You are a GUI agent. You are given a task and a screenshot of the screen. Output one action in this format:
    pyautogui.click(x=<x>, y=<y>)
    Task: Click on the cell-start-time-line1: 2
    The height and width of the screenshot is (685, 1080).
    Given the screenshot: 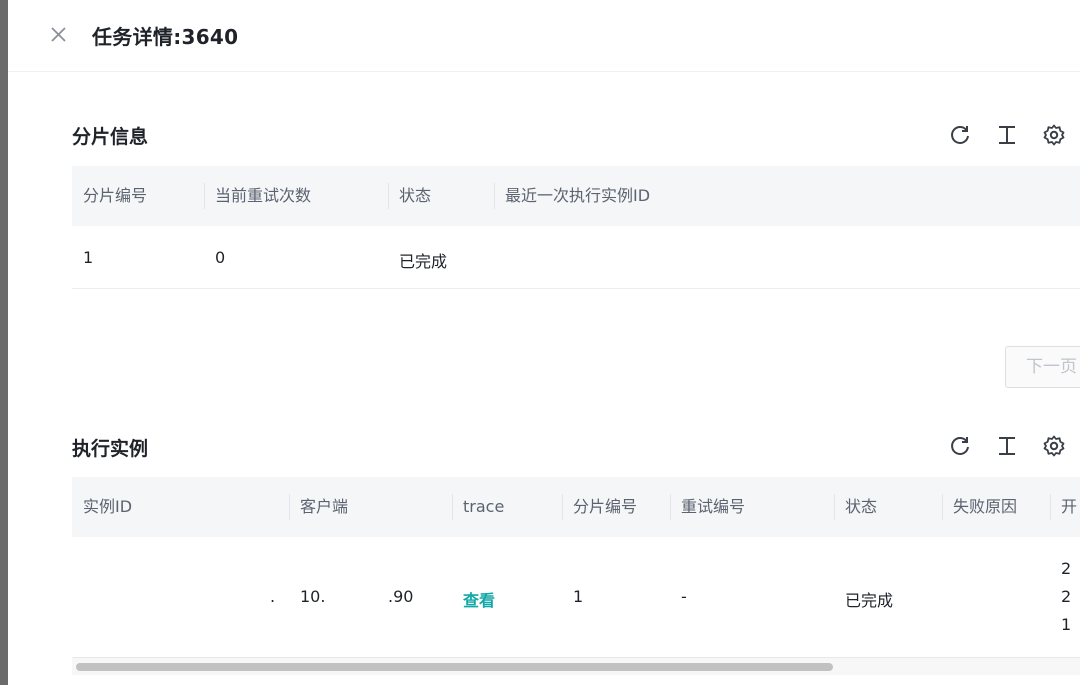 What is the action you would take?
    pyautogui.click(x=1066, y=568)
    